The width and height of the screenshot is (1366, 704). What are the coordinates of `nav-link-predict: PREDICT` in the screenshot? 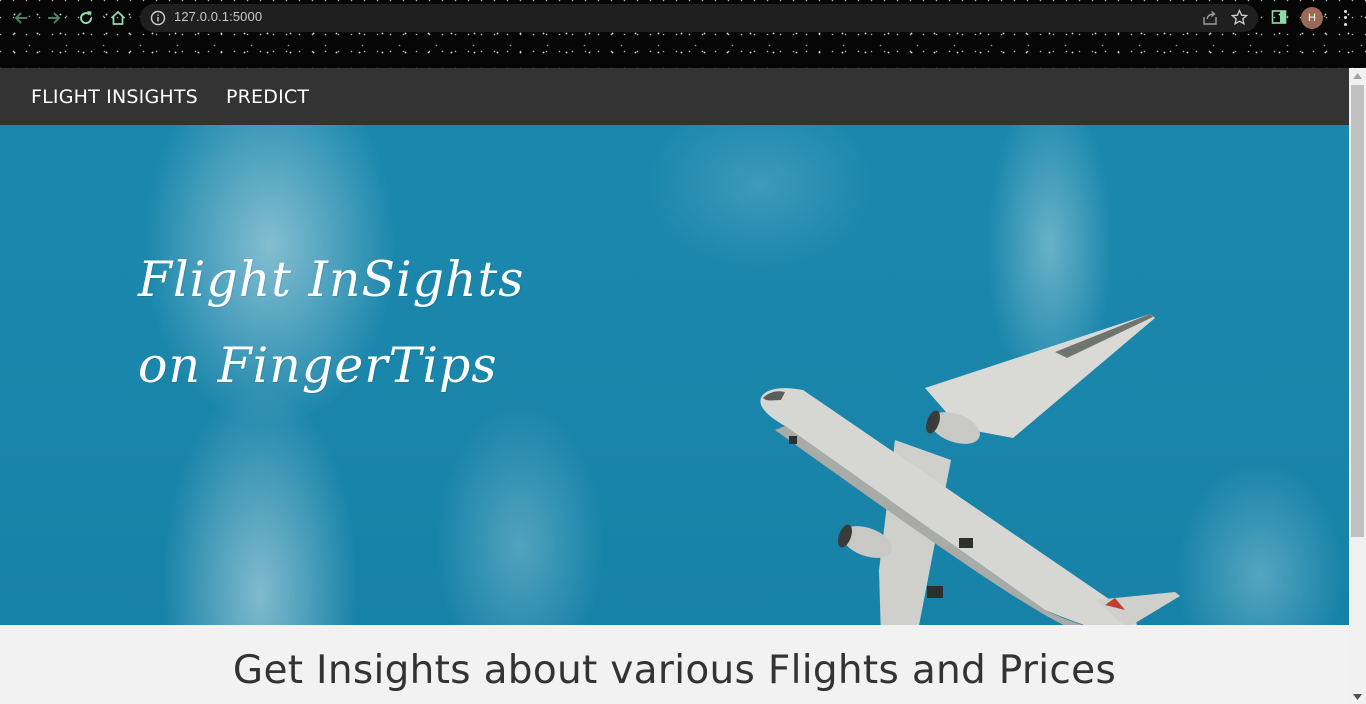 It's located at (267, 97).